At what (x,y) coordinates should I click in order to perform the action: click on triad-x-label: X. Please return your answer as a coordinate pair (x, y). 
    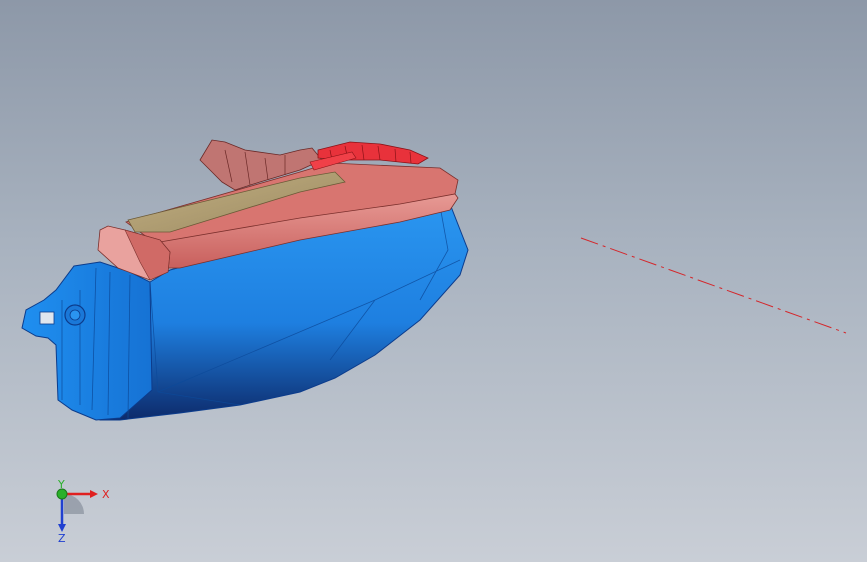
    Looking at the image, I should click on (106, 494).